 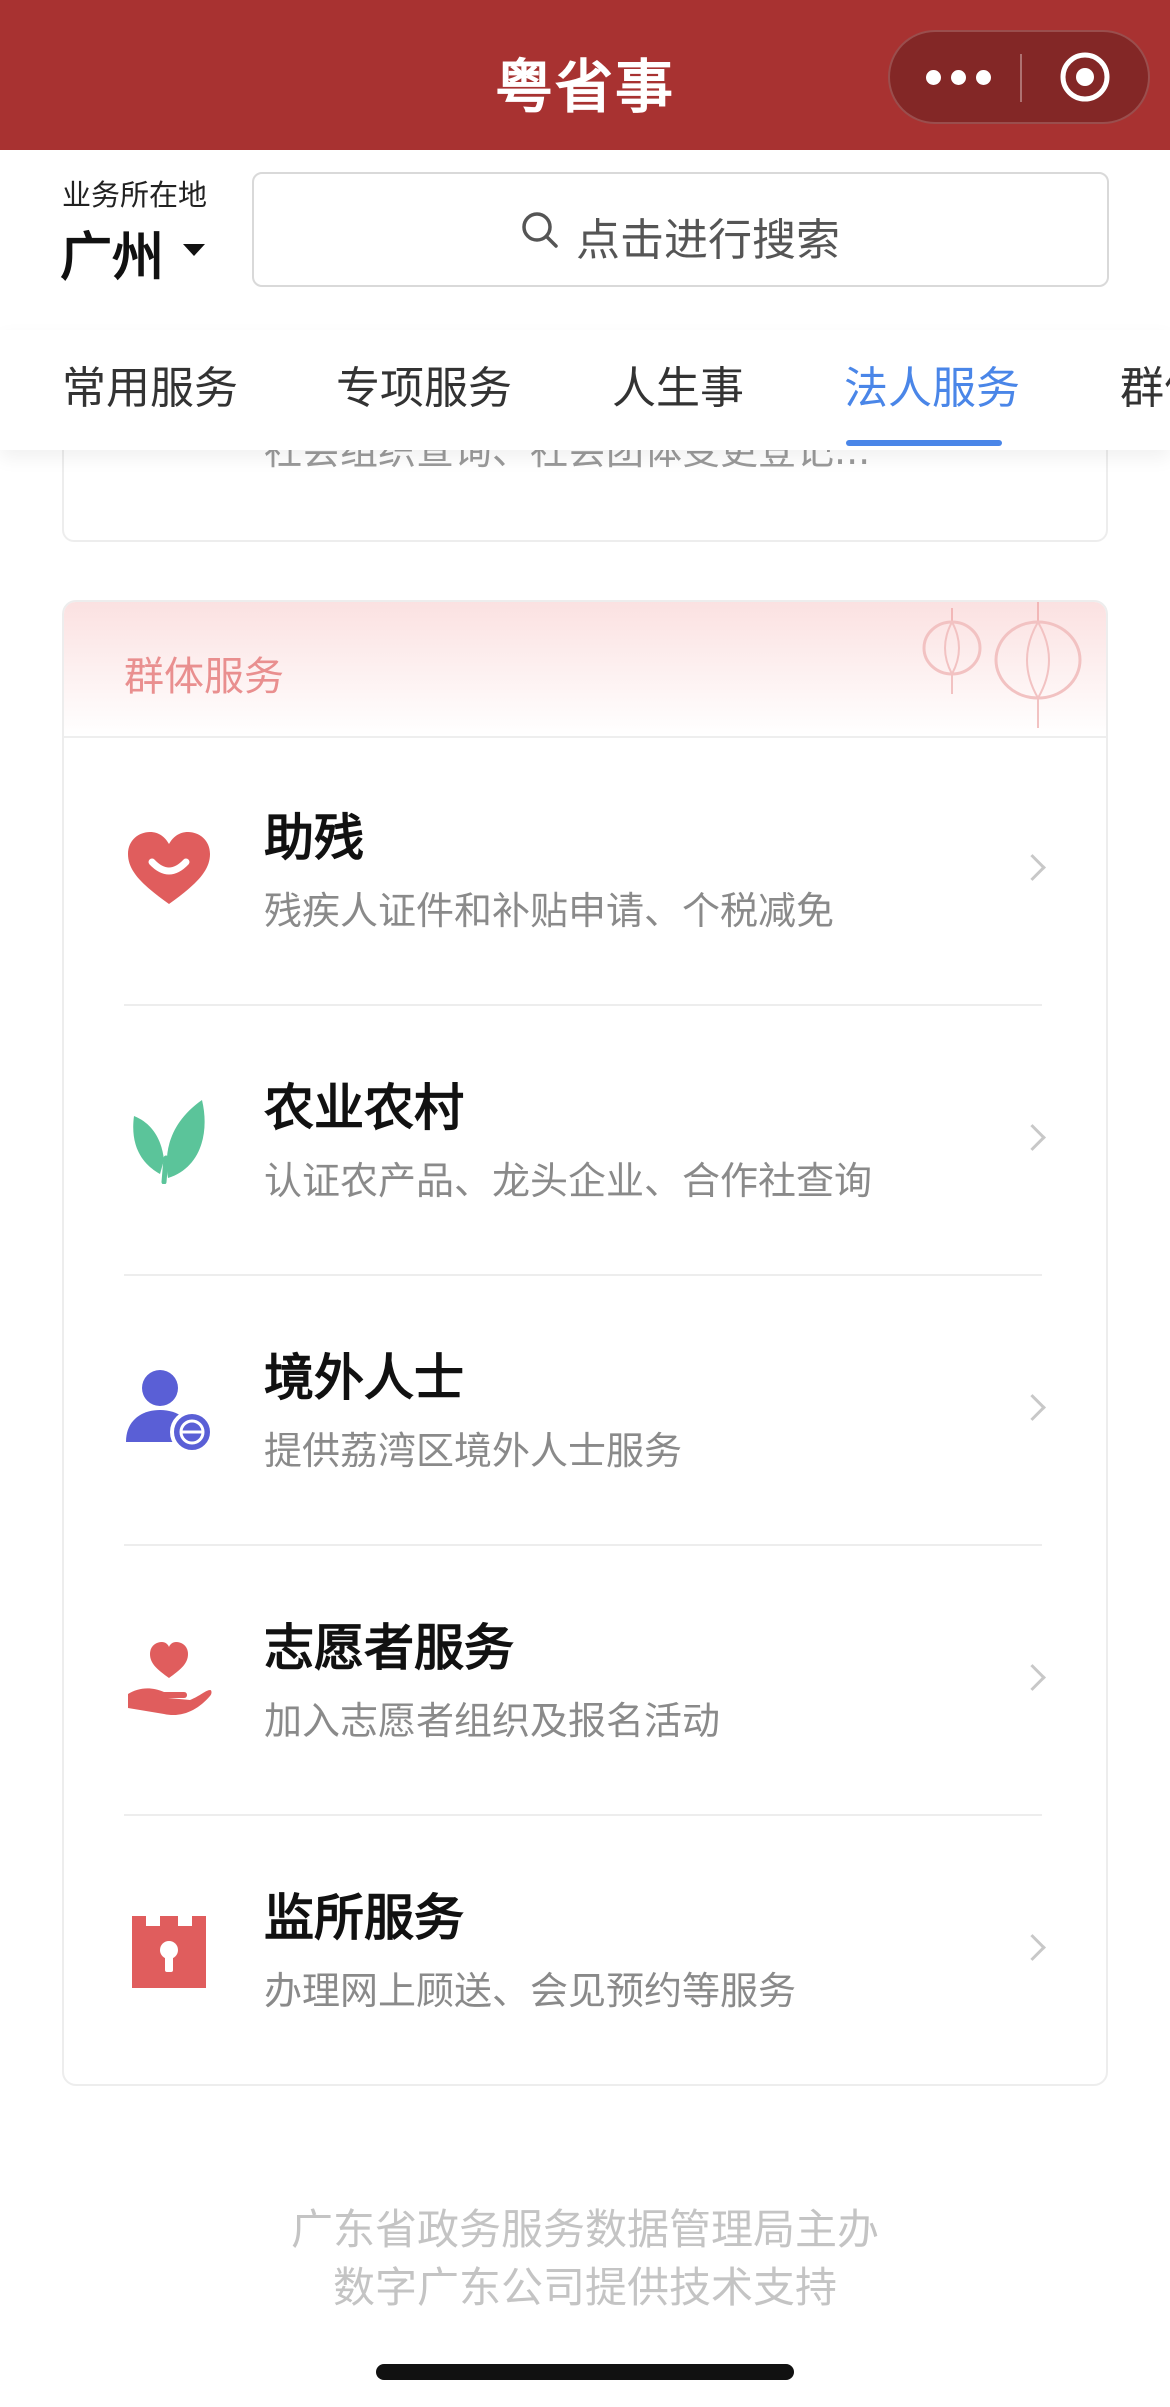 I want to click on footer-support-line: 数字广东公司提供技术支持, so click(x=584, y=2287).